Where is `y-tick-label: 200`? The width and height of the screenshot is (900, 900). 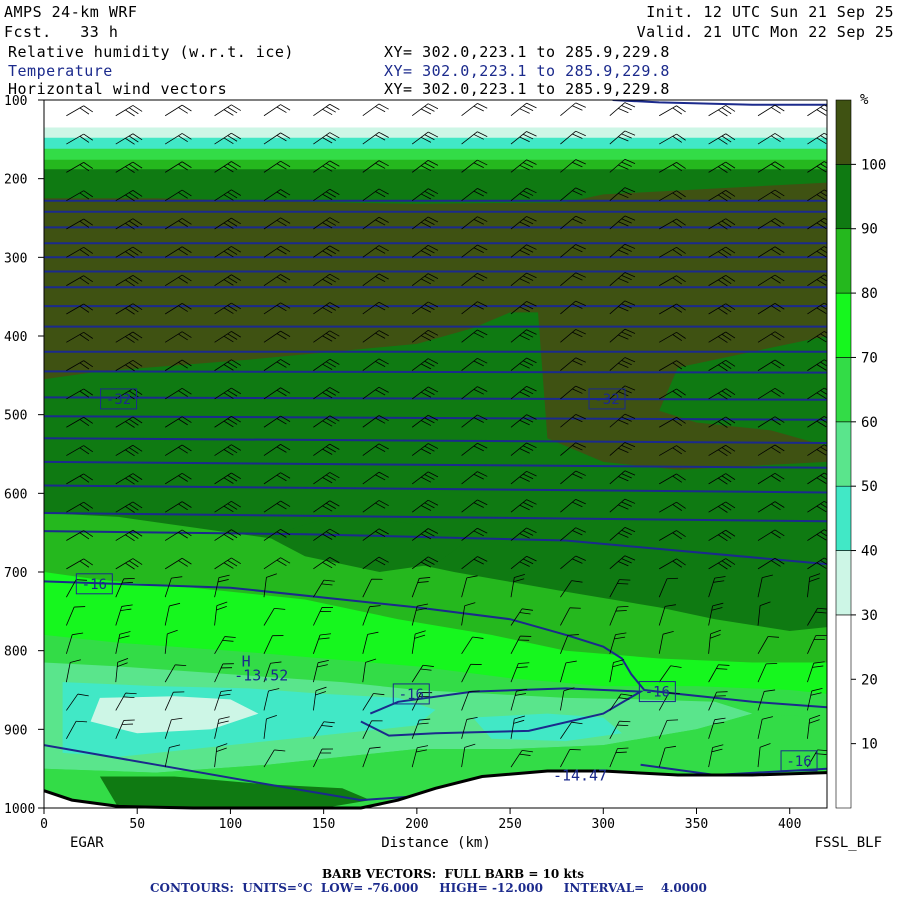
y-tick-label: 200 is located at coordinates (15, 180).